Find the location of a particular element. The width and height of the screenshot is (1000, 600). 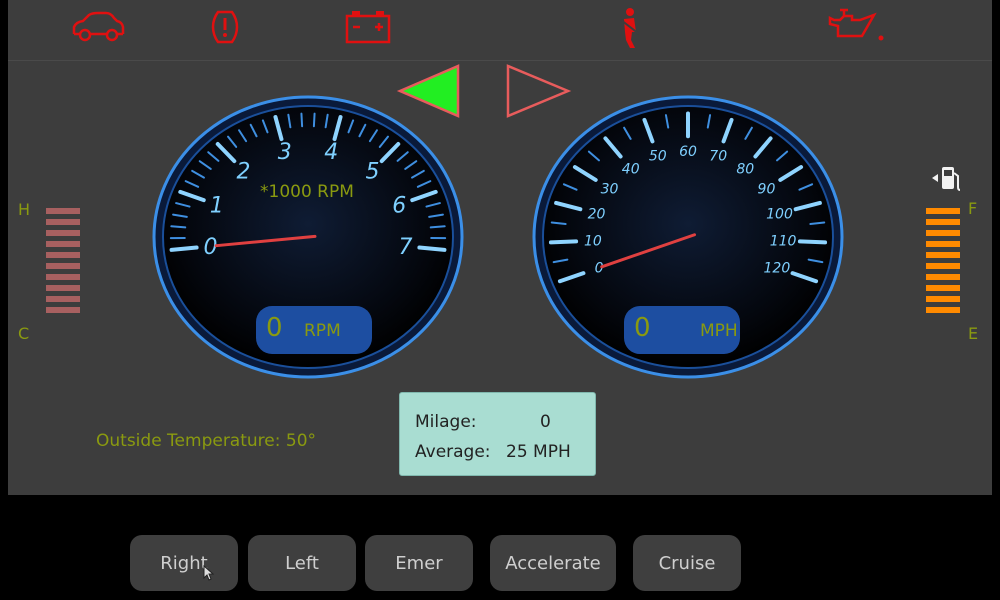

oil-can-icon is located at coordinates (856, 28).